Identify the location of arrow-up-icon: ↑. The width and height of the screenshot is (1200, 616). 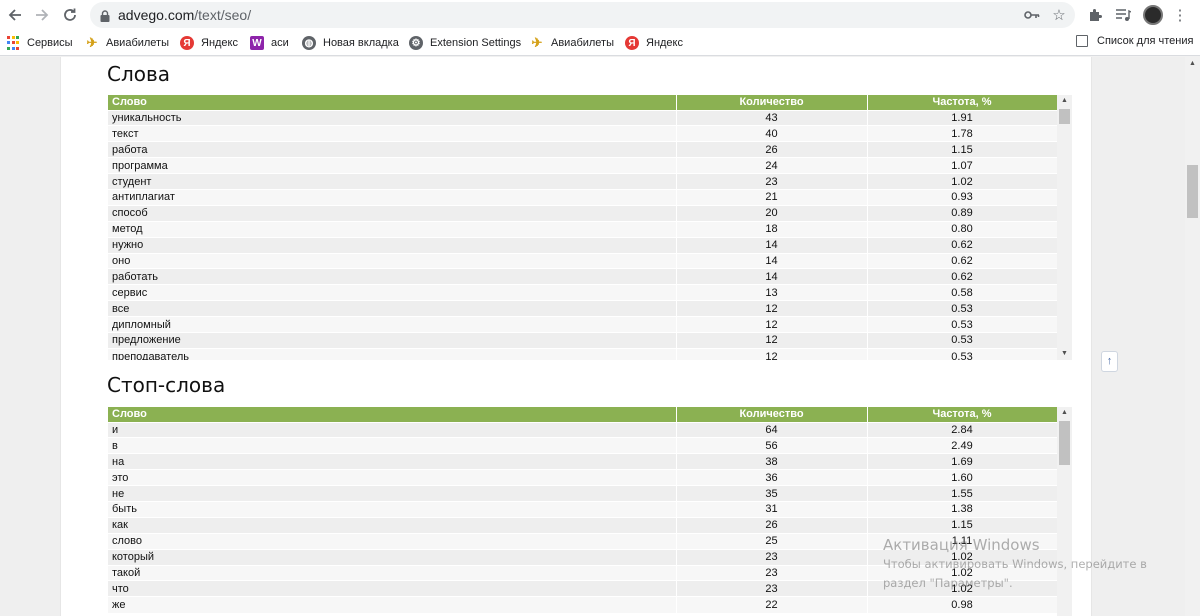
(1109, 361).